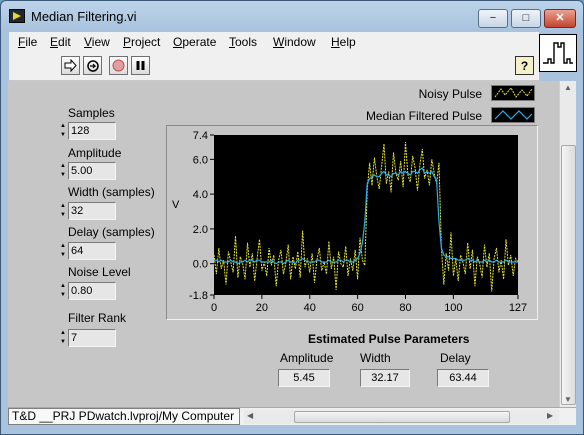  I want to click on legend-filtered-swatch, so click(513, 115).